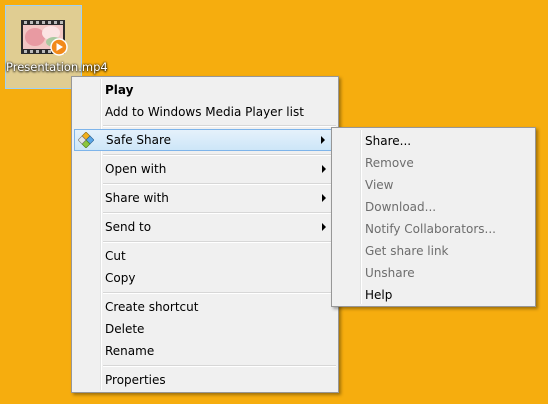 The image size is (548, 404). What do you see at coordinates (125, 329) in the screenshot?
I see `menu-item-label: Delete` at bounding box center [125, 329].